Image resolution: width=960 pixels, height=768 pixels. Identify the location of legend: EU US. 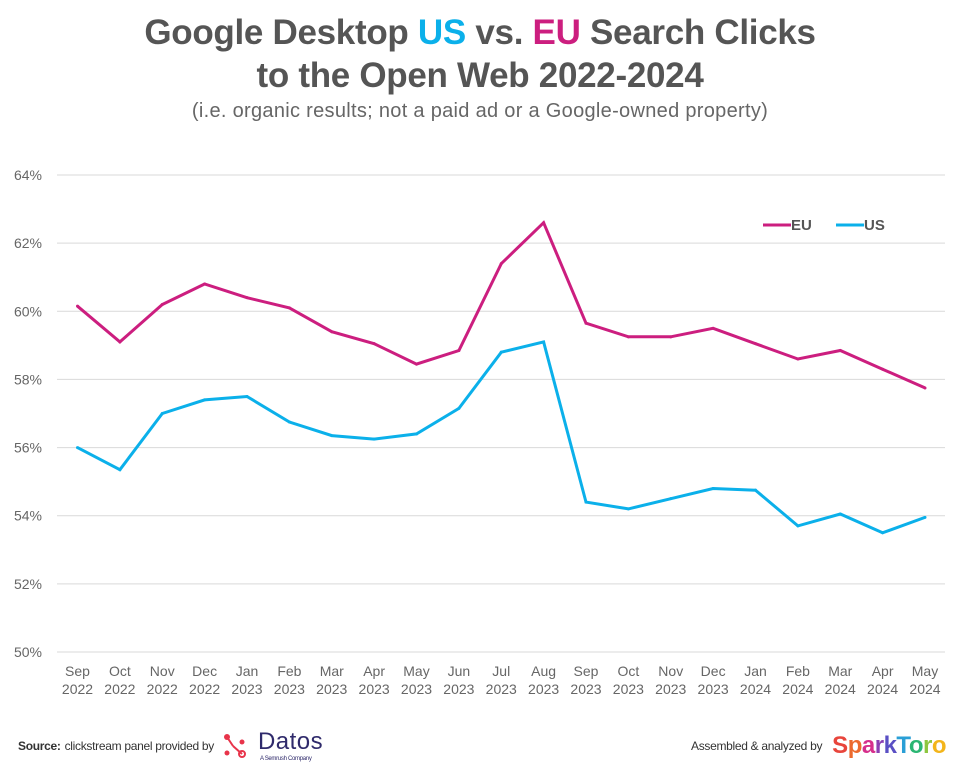
(824, 225).